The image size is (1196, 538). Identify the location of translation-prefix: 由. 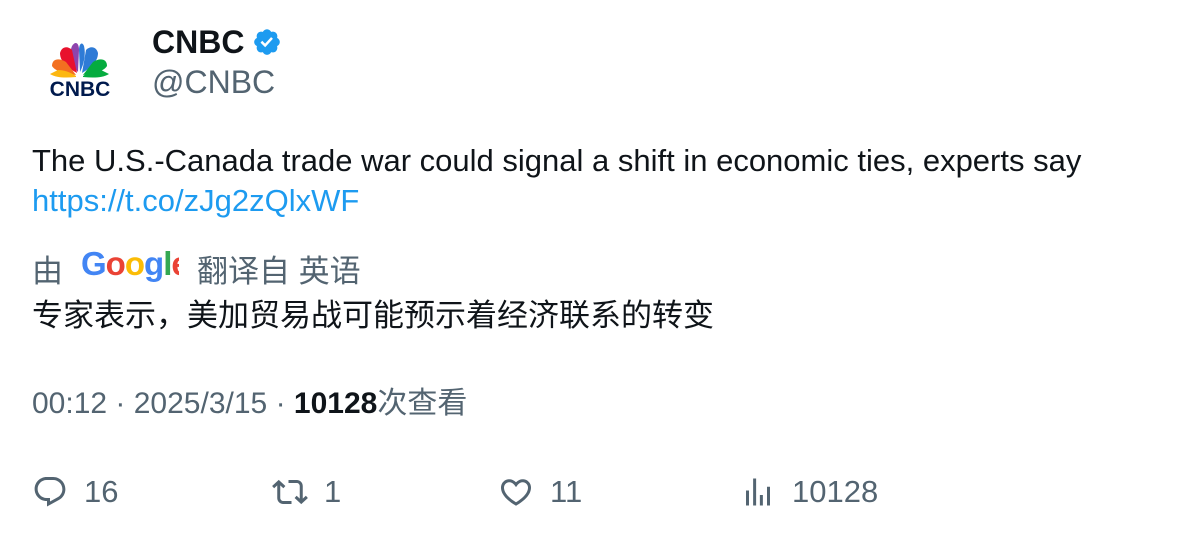
(47, 271).